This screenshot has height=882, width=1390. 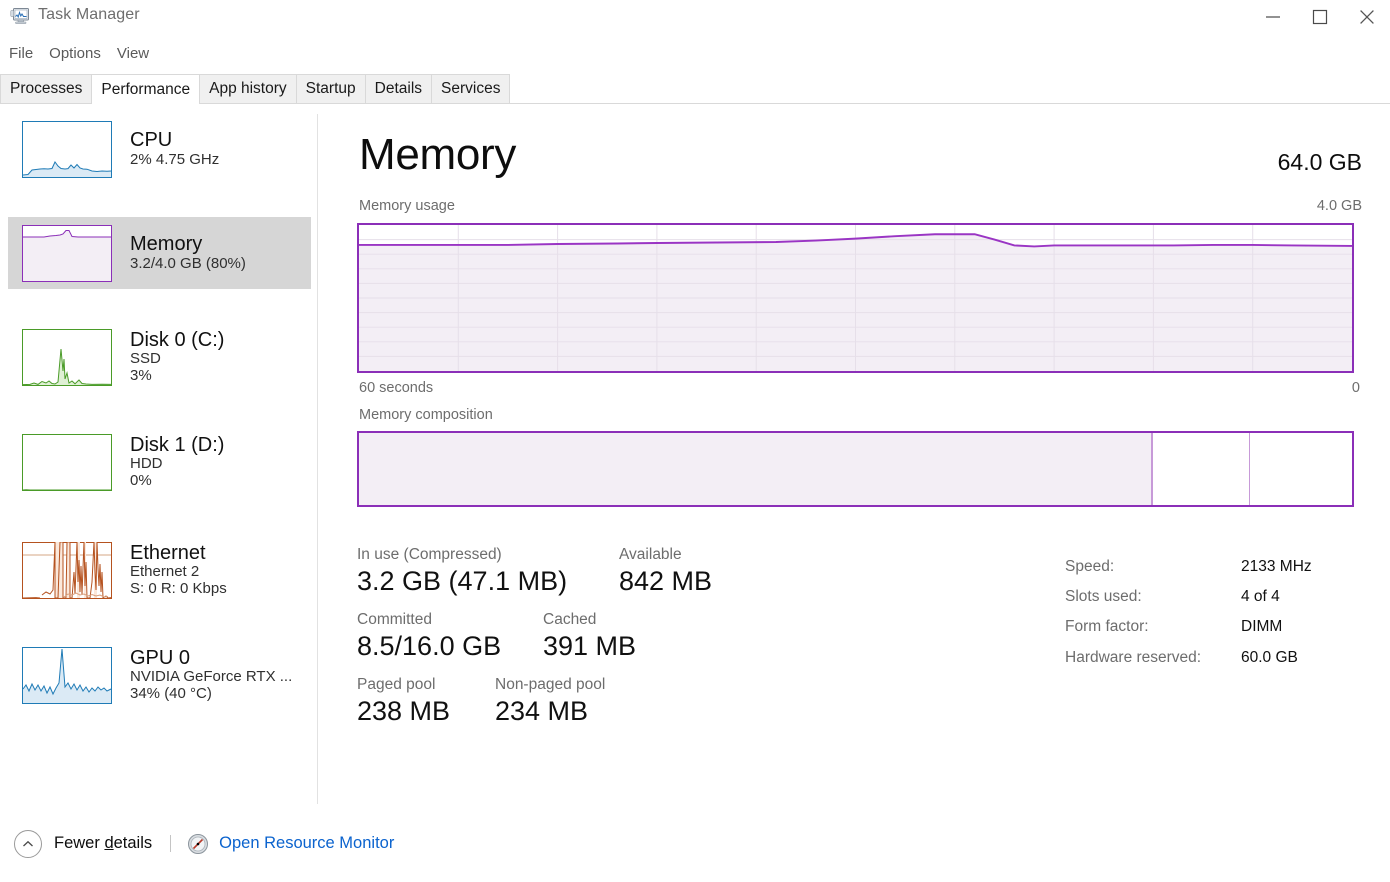 I want to click on sidebar-item-cpu: CPU 2% 4.75 GHz, so click(x=159, y=149).